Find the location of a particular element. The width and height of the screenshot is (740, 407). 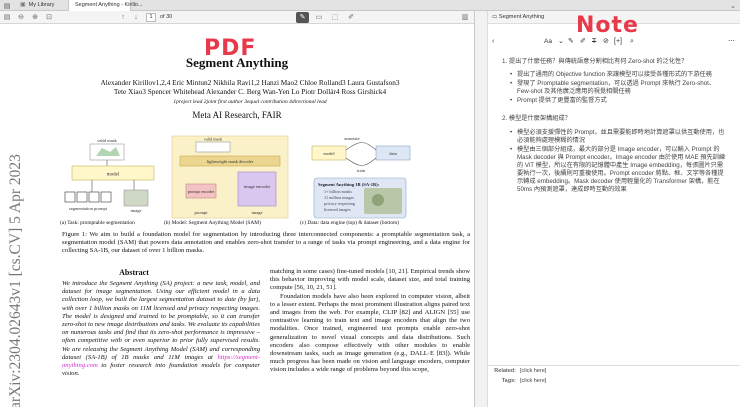

citation-icon: [+] is located at coordinates (618, 42).